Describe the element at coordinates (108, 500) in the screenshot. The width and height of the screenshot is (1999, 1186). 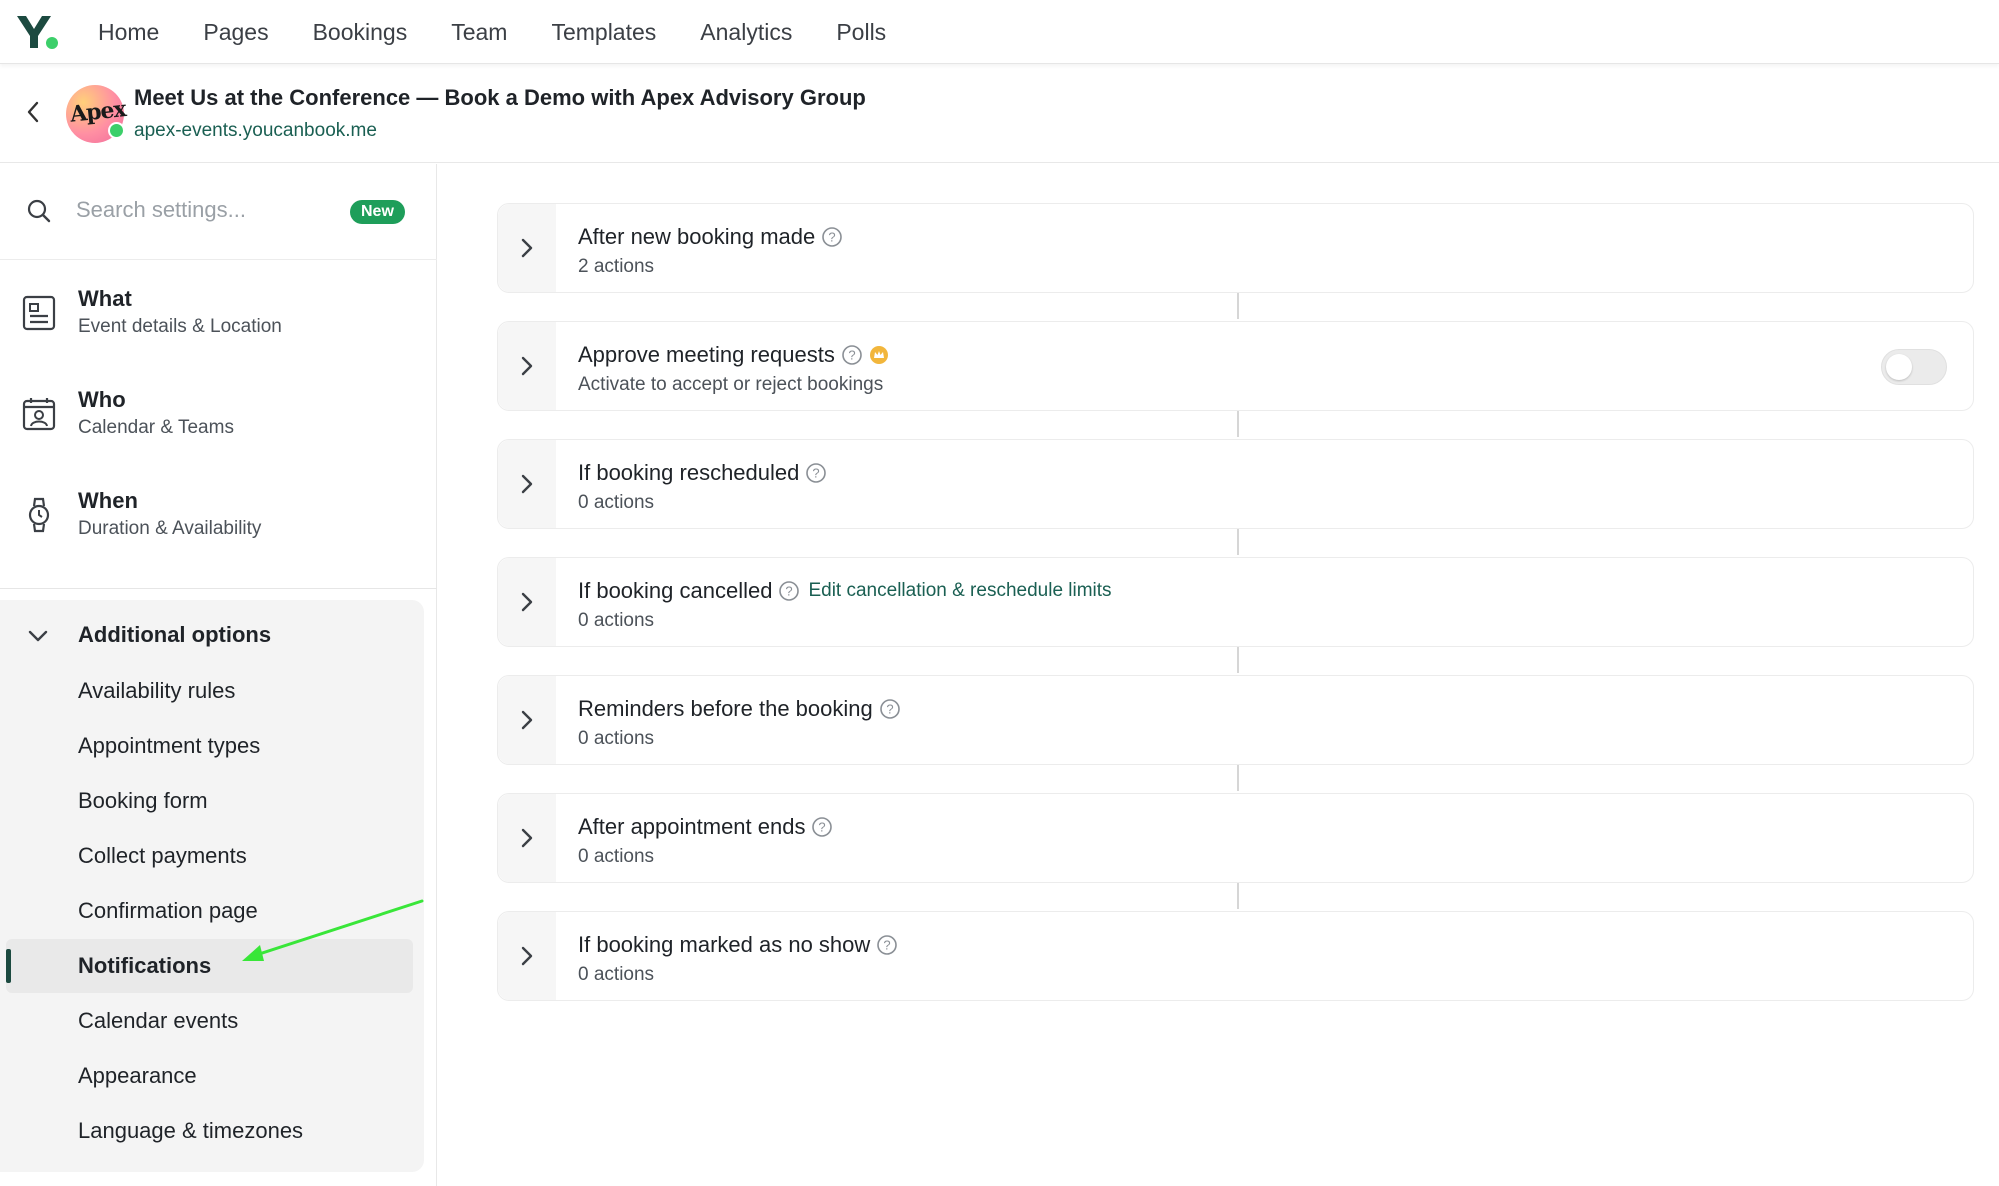
I see `section-title: When` at that location.